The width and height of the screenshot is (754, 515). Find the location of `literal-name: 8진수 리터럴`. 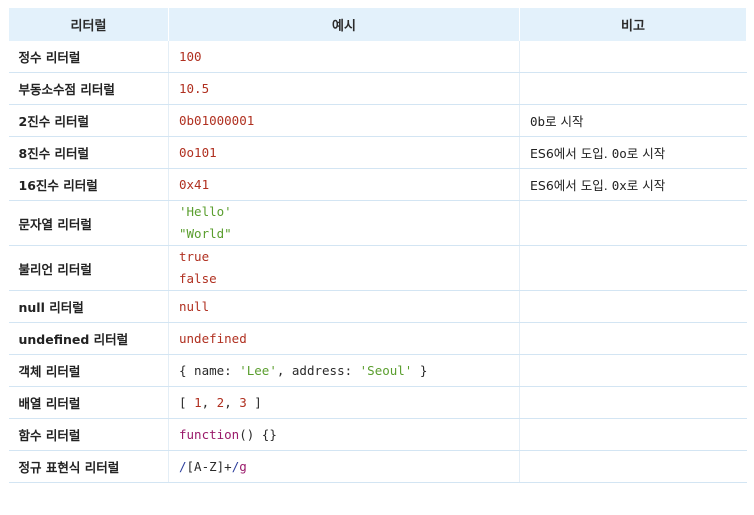

literal-name: 8진수 리터럴 is located at coordinates (88, 152).